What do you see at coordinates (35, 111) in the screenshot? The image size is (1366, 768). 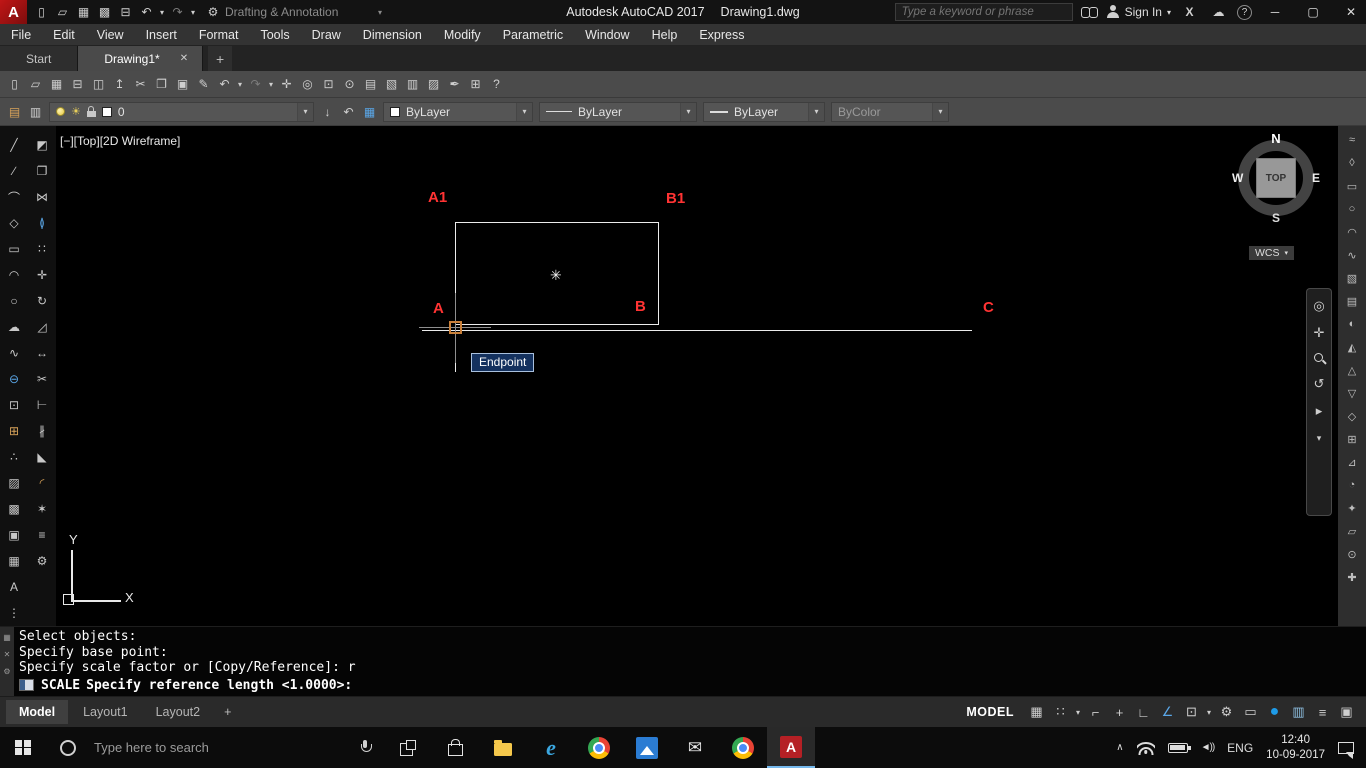 I see `layer-states-icon: ▥` at bounding box center [35, 111].